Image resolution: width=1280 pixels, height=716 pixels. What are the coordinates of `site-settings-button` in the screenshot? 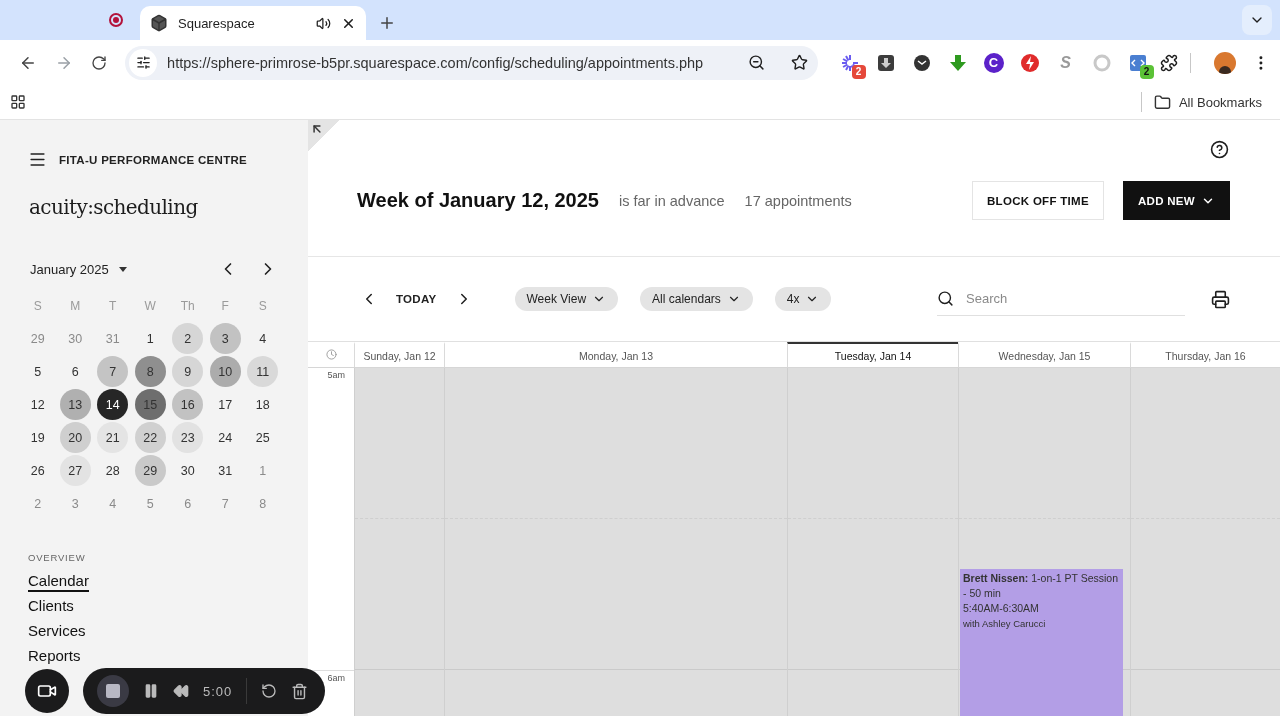 It's located at (143, 62).